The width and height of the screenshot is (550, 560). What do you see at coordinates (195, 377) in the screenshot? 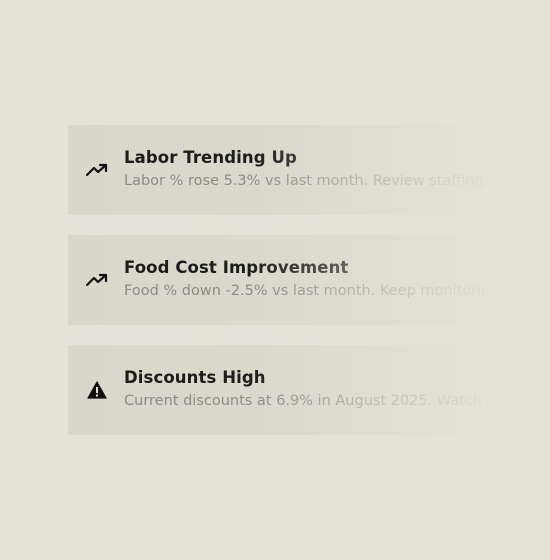
I see `alert-title: Discounts High` at bounding box center [195, 377].